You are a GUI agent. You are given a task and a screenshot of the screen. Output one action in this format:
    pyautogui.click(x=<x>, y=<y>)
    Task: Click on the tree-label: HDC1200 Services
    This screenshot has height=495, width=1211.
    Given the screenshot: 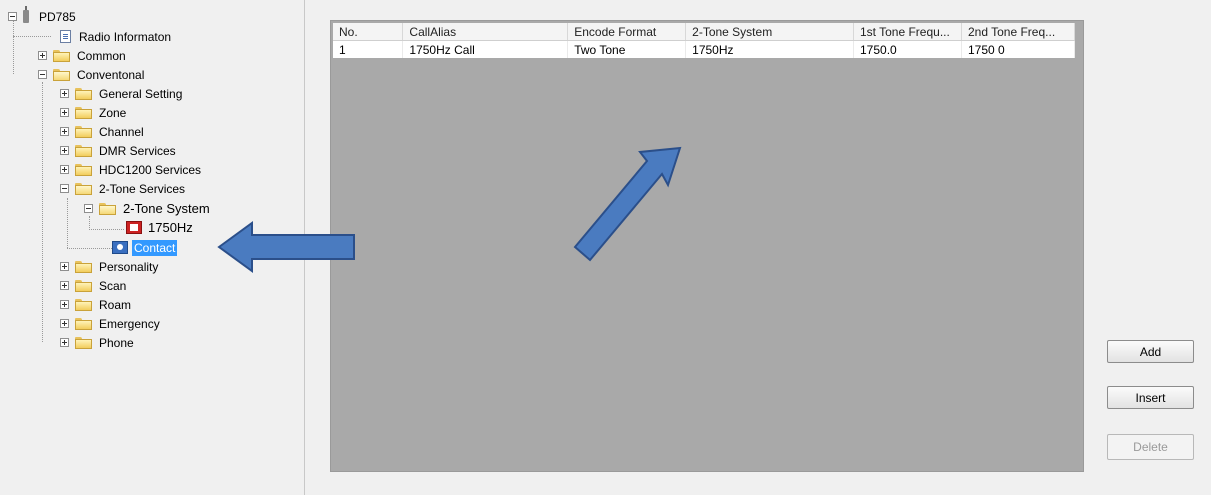 What is the action you would take?
    pyautogui.click(x=150, y=169)
    